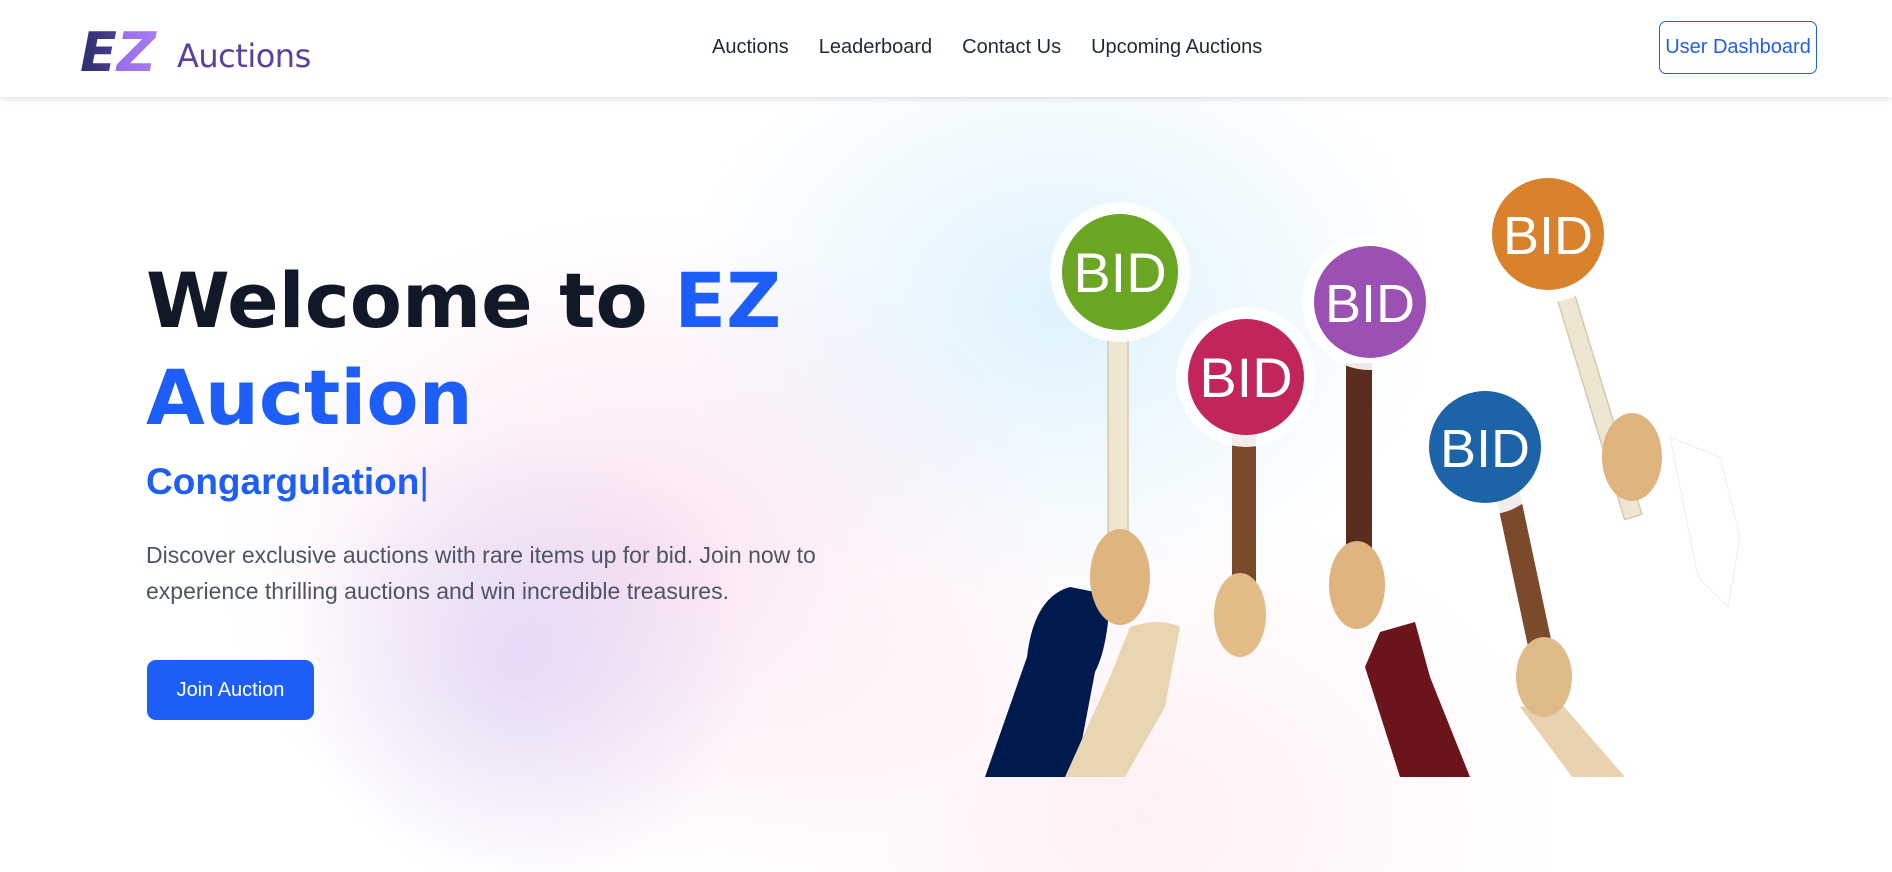 Image resolution: width=1892 pixels, height=872 pixels. I want to click on white-sleeve, so click(1705, 522).